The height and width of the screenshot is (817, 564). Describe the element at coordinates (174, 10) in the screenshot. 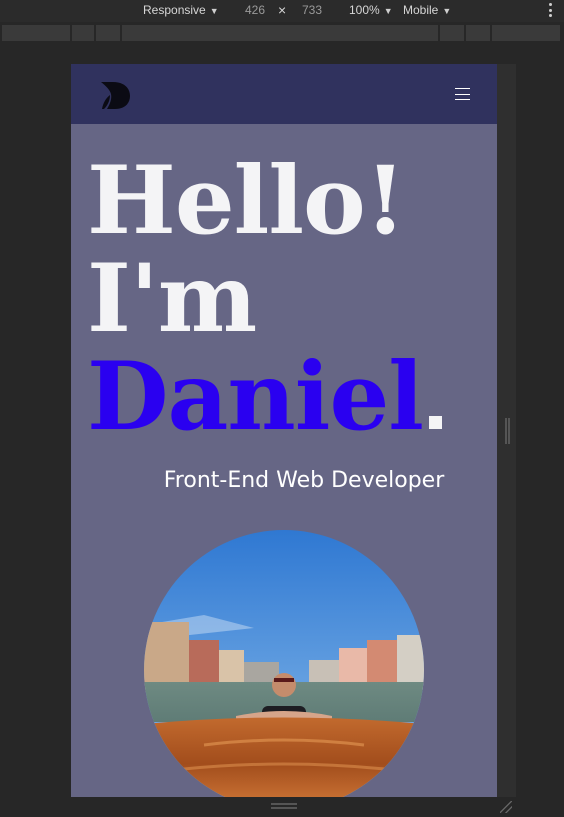

I see `device-label: Responsive` at that location.